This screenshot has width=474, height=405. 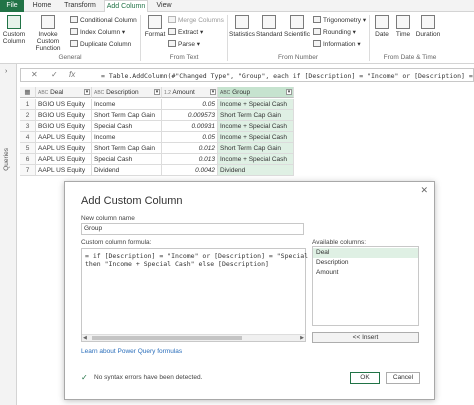 I want to click on tab-transform: Transform, so click(x=80, y=6).